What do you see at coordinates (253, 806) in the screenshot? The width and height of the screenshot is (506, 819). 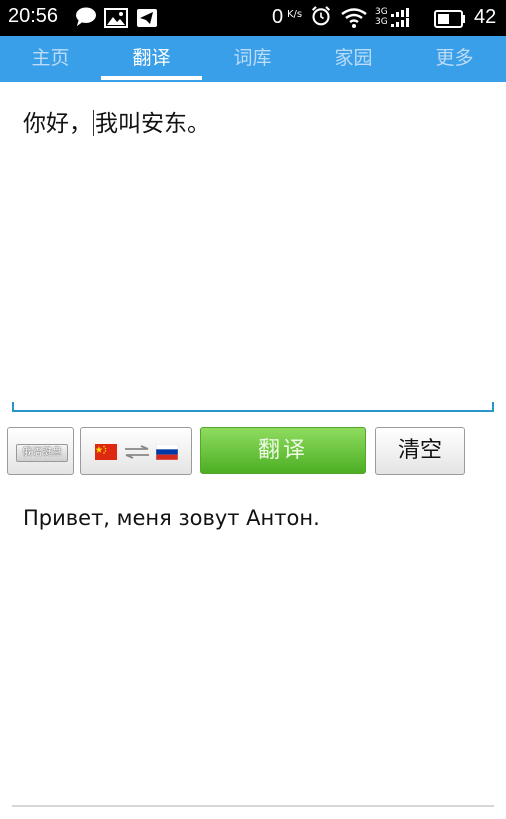 I see `output-bottom-divider` at bounding box center [253, 806].